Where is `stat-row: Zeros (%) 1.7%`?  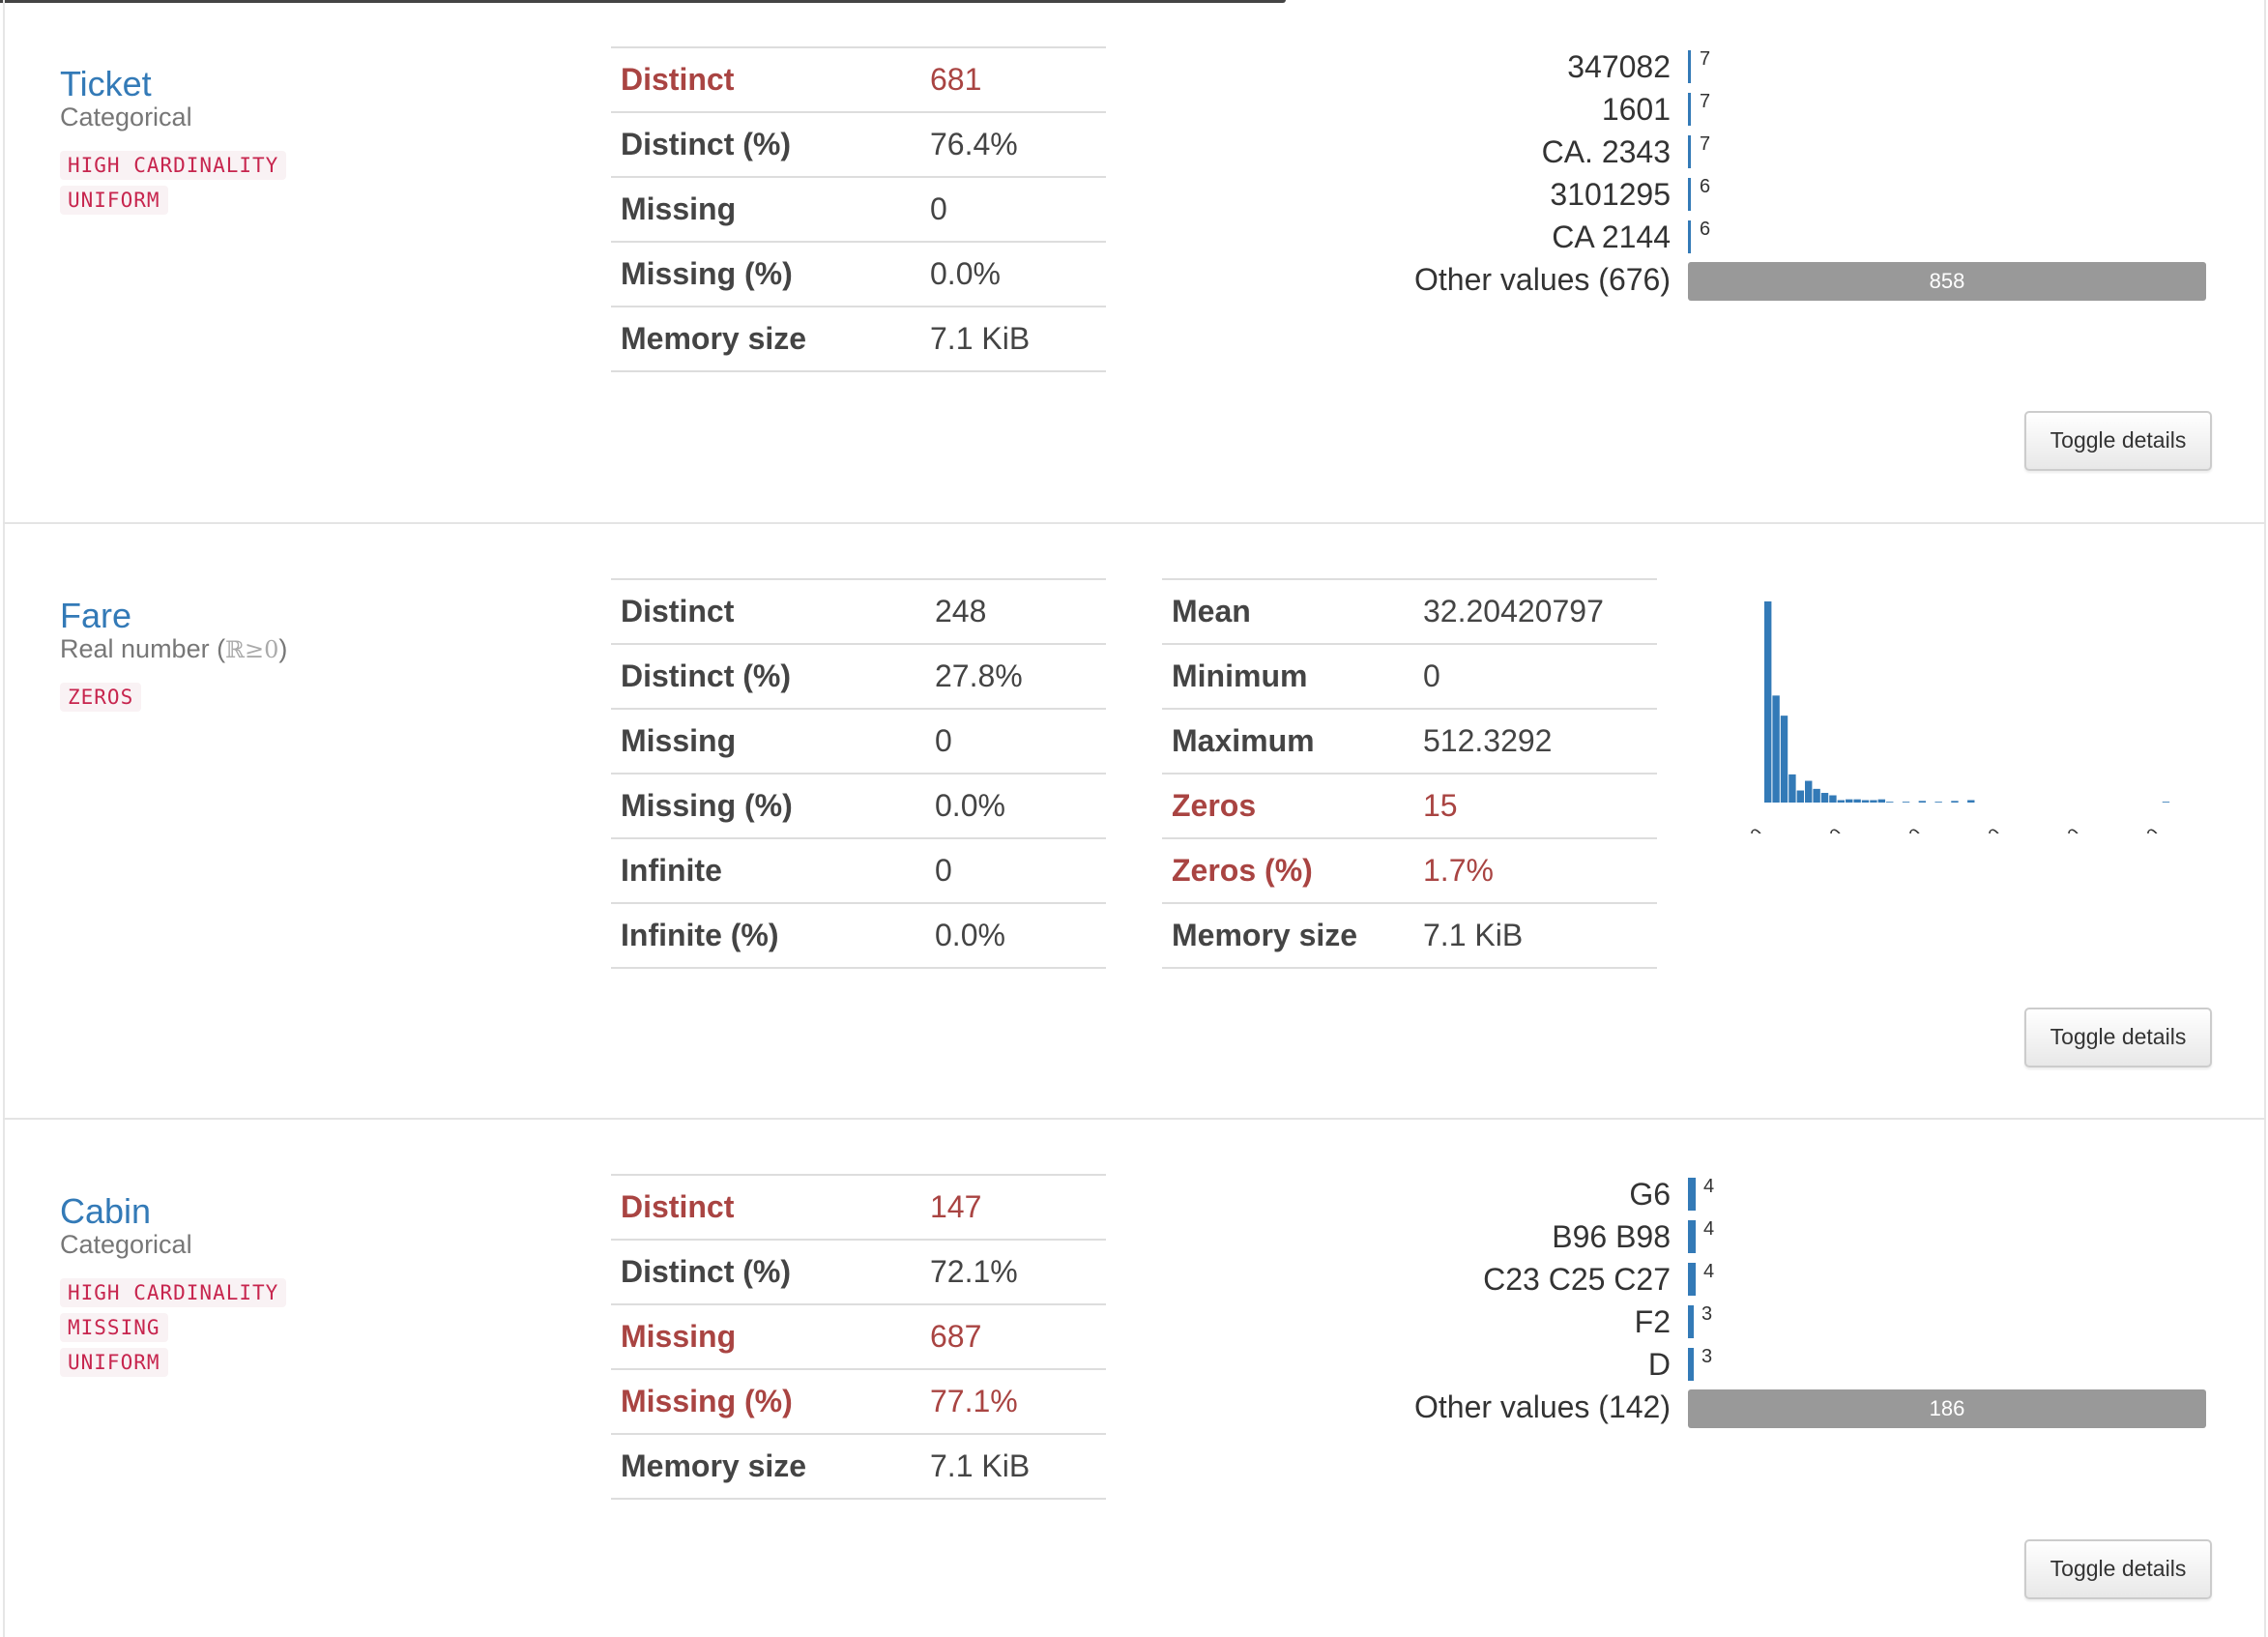 stat-row: Zeros (%) 1.7% is located at coordinates (1409, 870).